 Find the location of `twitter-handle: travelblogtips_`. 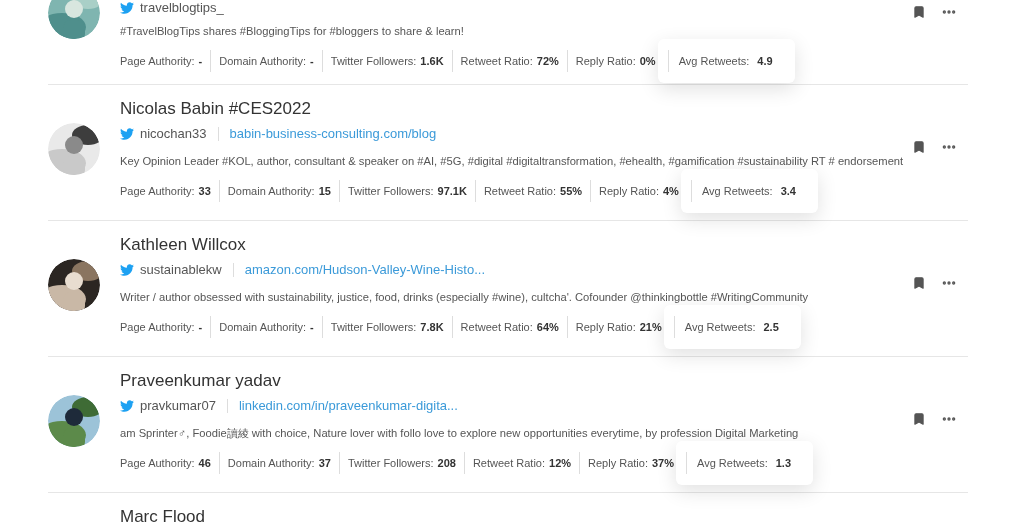

twitter-handle: travelblogtips_ is located at coordinates (182, 9).